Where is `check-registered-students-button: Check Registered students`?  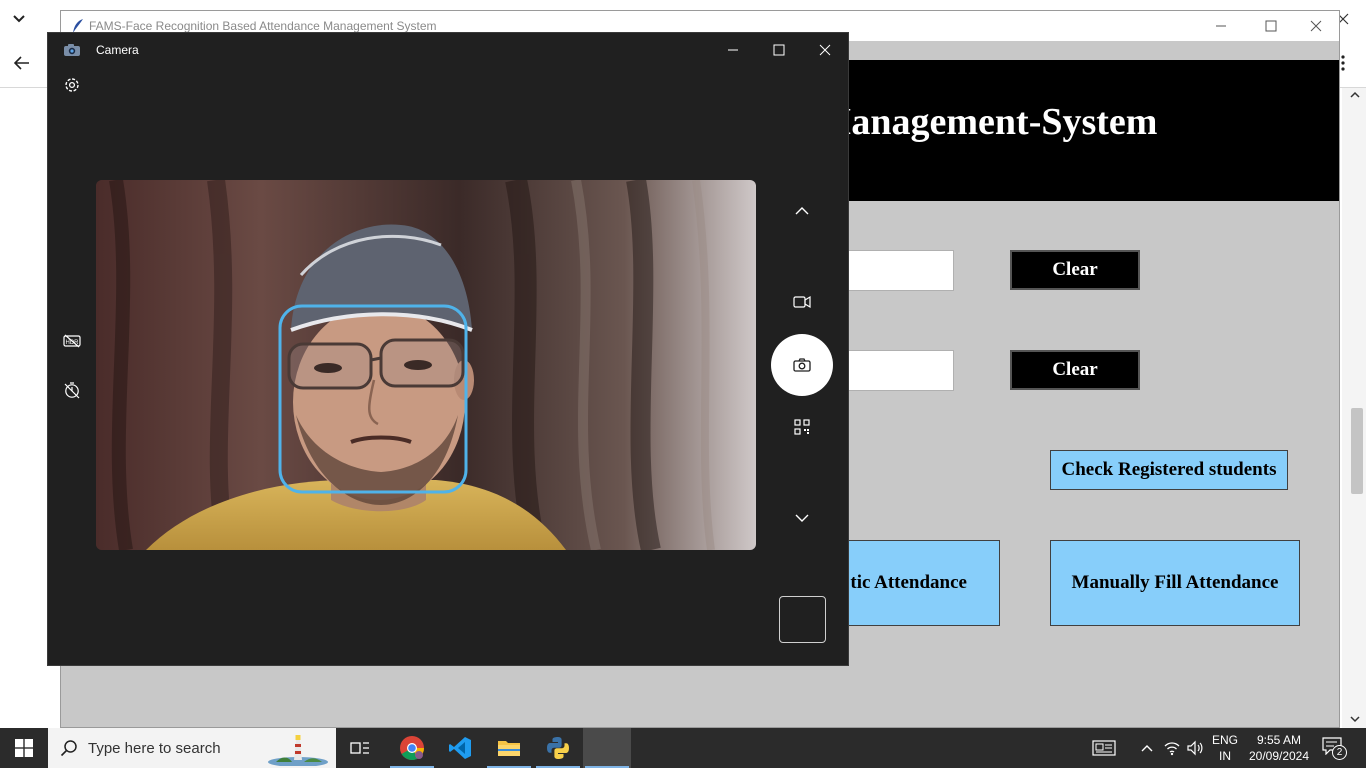
check-registered-students-button: Check Registered students is located at coordinates (1169, 470).